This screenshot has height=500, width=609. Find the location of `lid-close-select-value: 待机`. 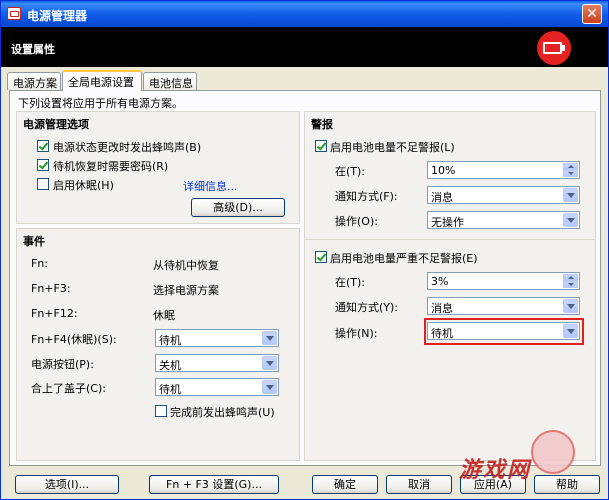

lid-close-select-value: 待机 is located at coordinates (170, 389).